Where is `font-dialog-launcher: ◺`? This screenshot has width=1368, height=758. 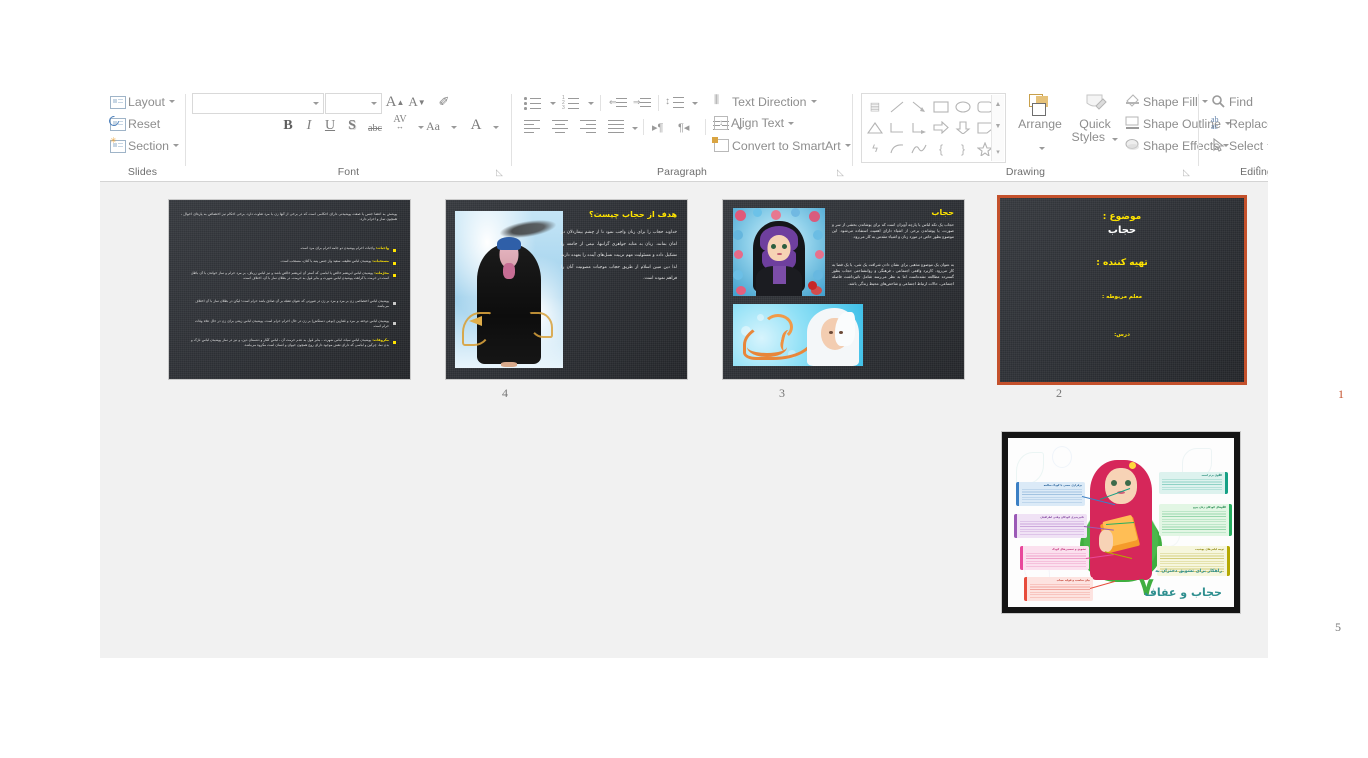 font-dialog-launcher: ◺ is located at coordinates (500, 172).